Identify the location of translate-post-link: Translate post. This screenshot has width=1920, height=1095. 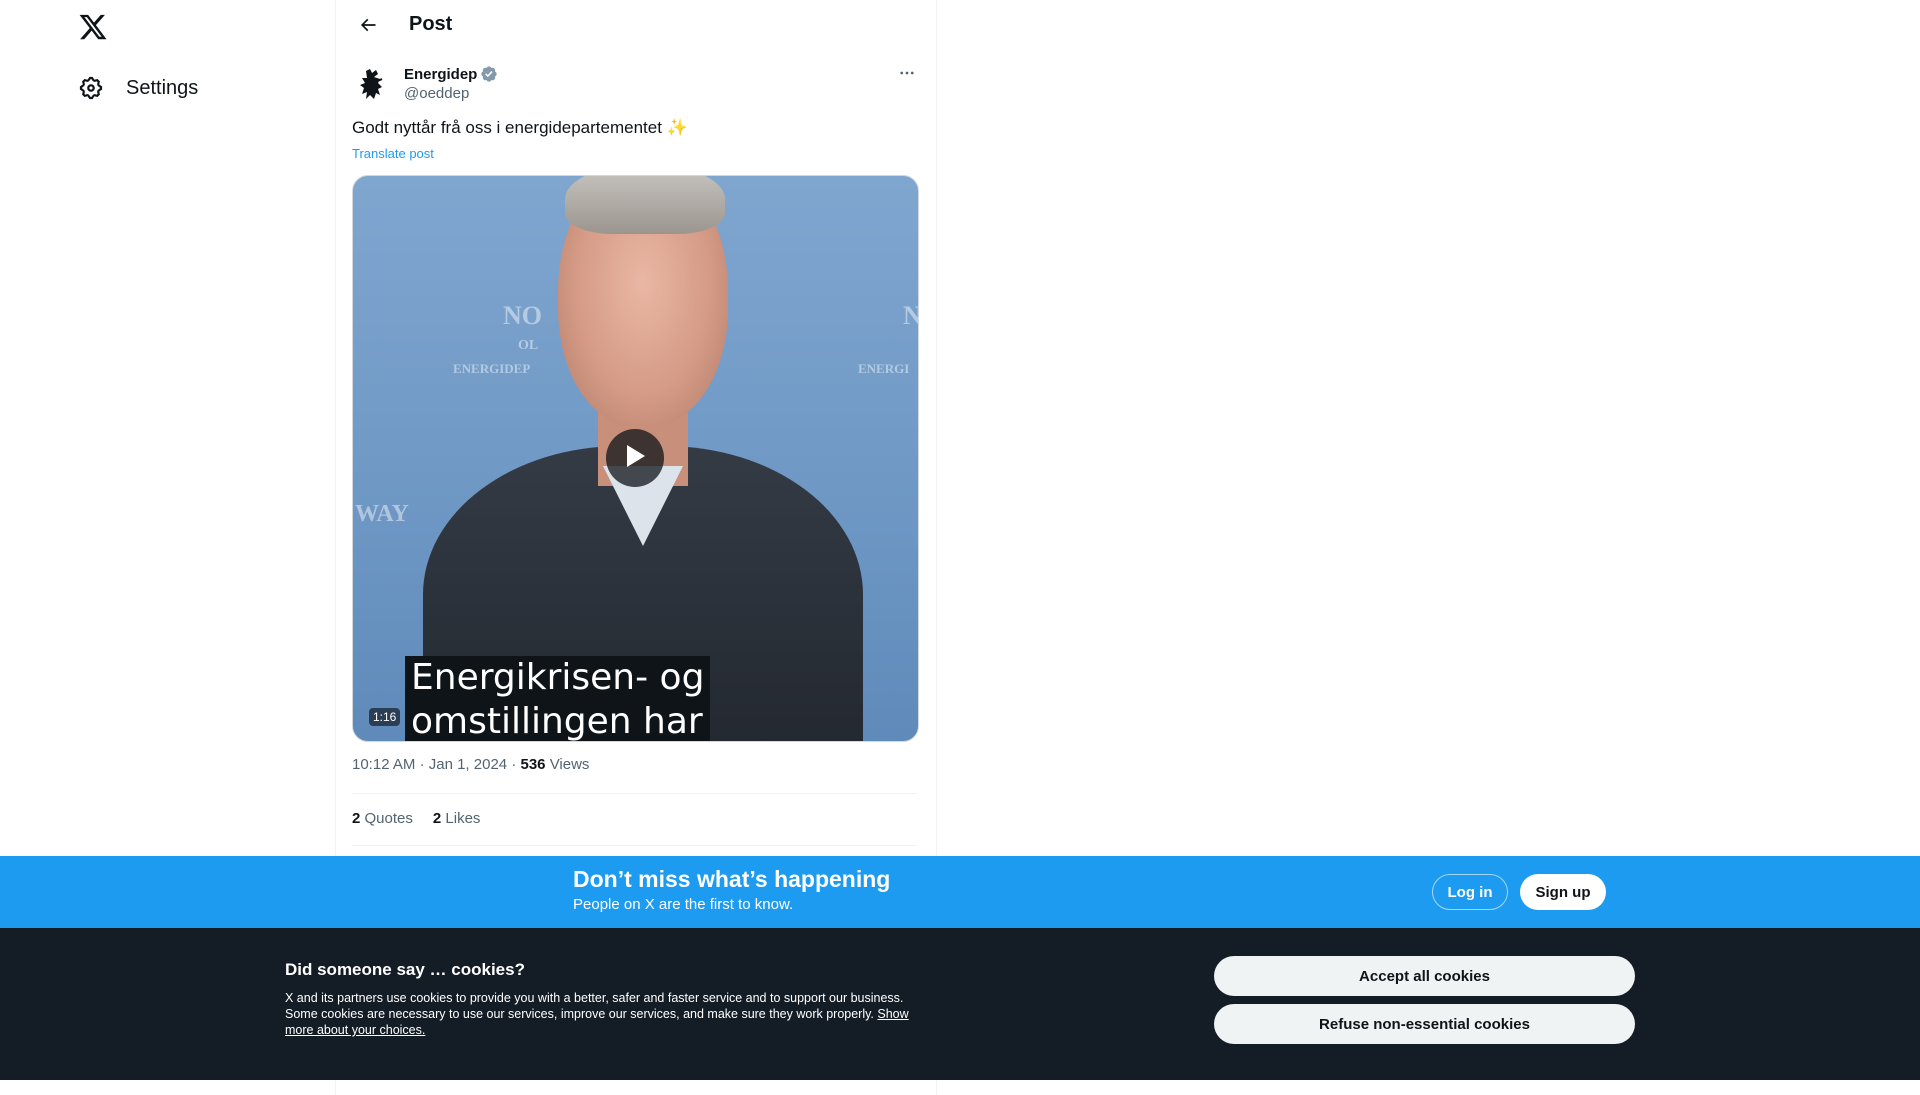
(393, 153).